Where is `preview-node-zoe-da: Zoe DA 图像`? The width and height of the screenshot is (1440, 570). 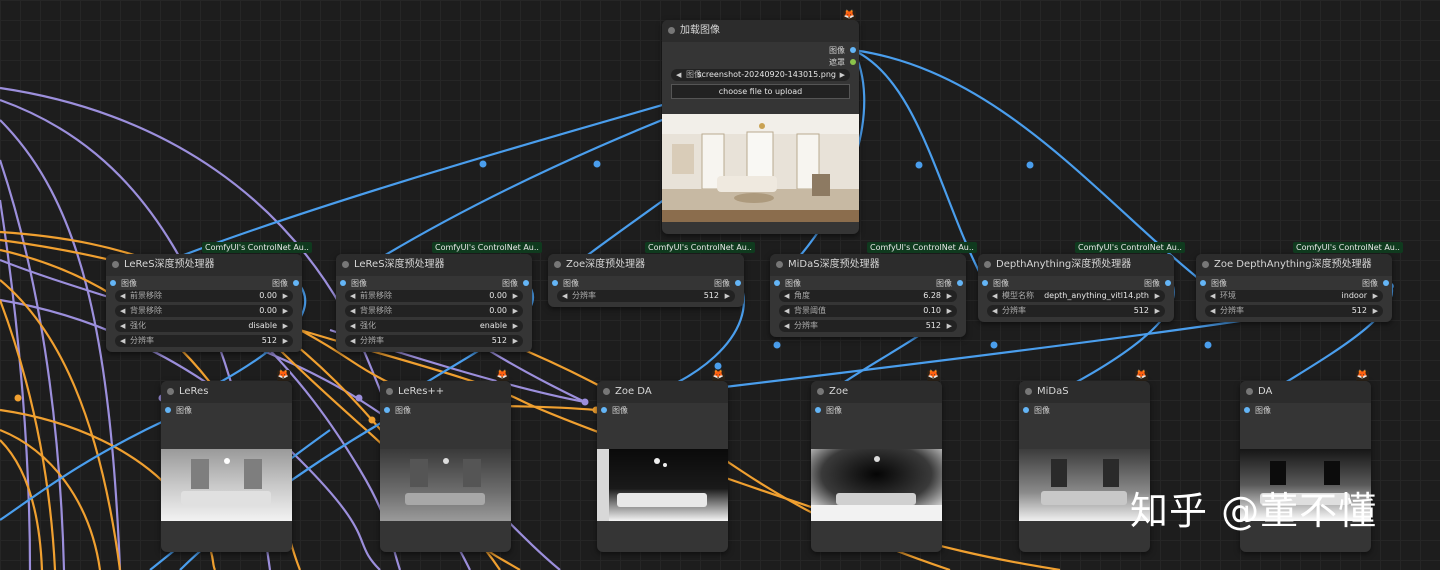 preview-node-zoe-da: Zoe DA 图像 is located at coordinates (662, 466).